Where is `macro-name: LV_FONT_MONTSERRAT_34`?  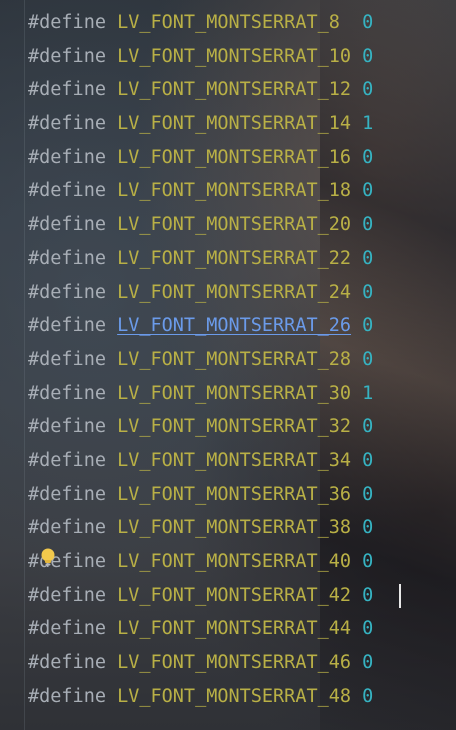 macro-name: LV_FONT_MONTSERRAT_34 is located at coordinates (234, 460).